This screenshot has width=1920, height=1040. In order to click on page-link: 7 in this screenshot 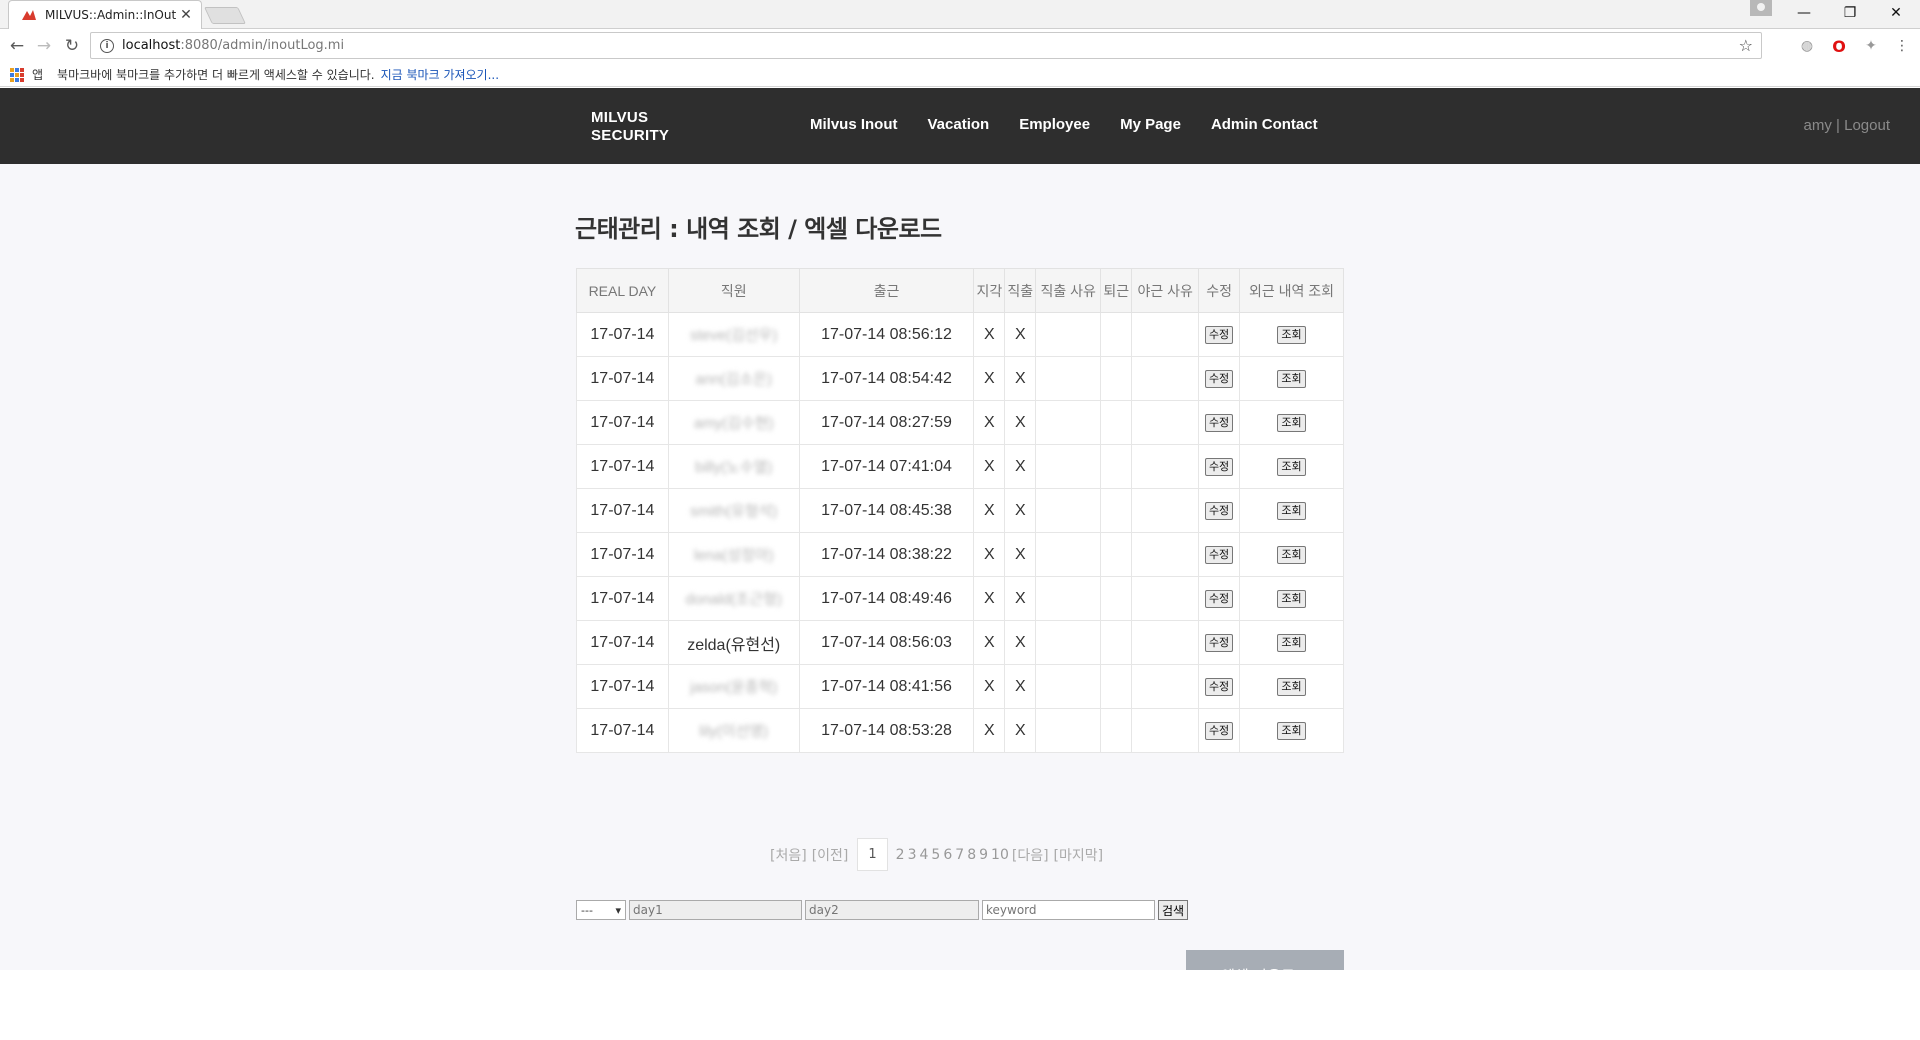, I will do `click(959, 855)`.